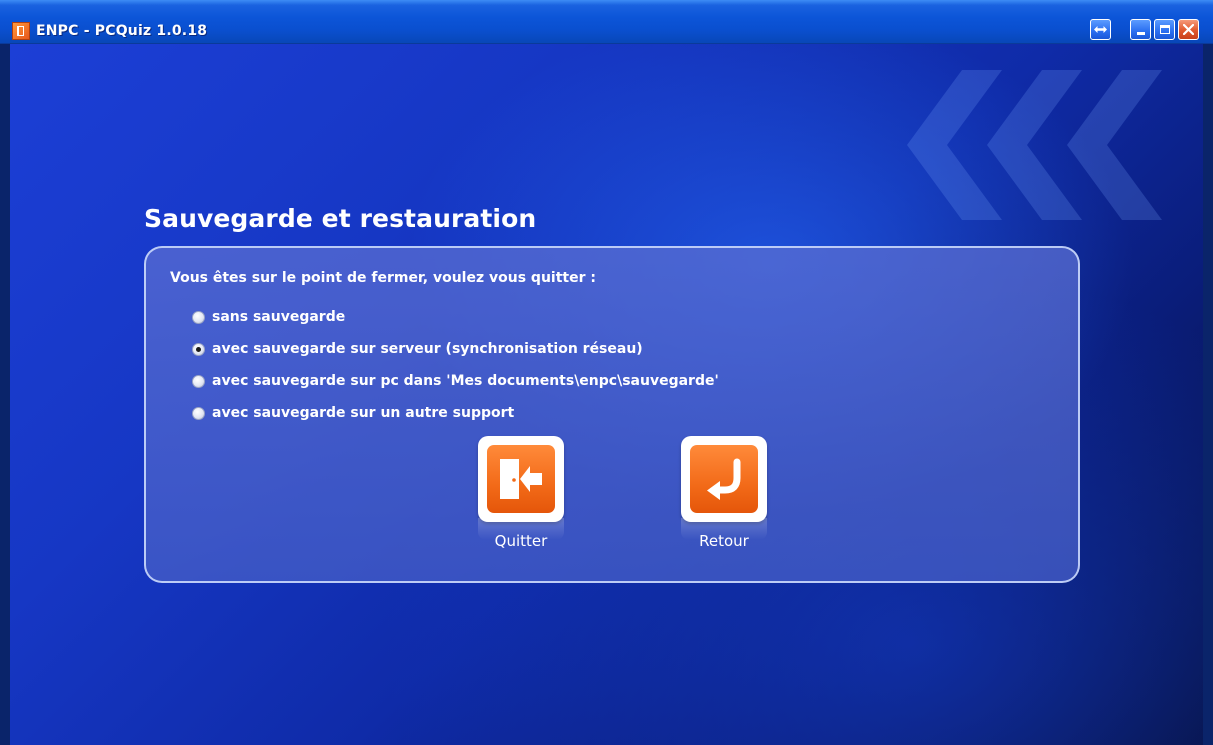 The image size is (1213, 745). Describe the element at coordinates (1140, 33) in the screenshot. I see `minimize-icon` at that location.